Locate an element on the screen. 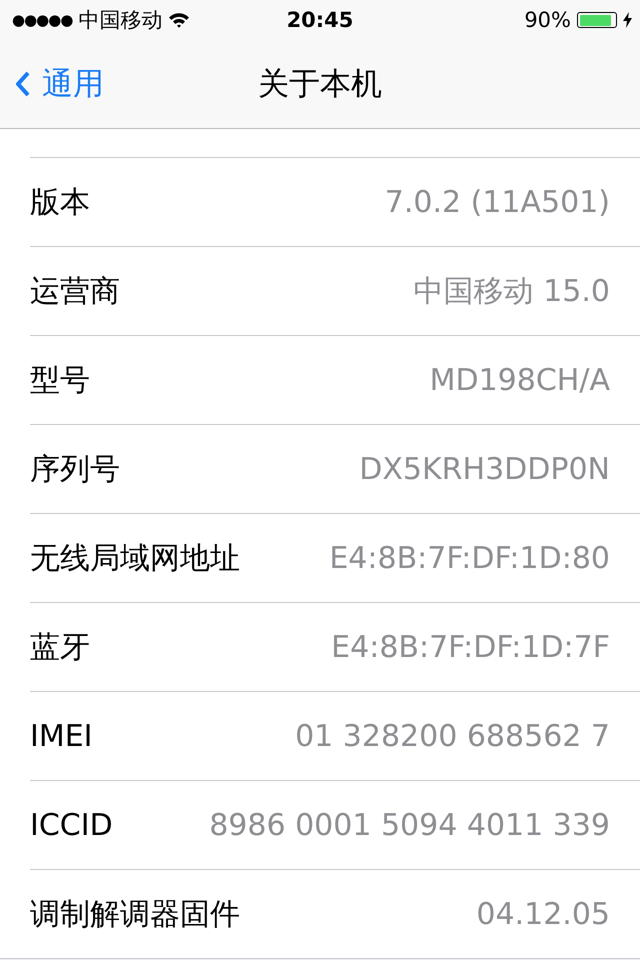  back-button: 通用 is located at coordinates (52, 84).